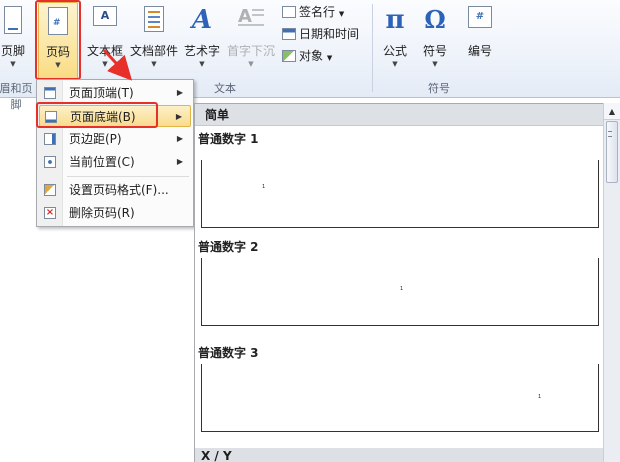 The image size is (620, 462). What do you see at coordinates (154, 41) in the screenshot?
I see `quick-parts-button: 文档部件 ▼` at bounding box center [154, 41].